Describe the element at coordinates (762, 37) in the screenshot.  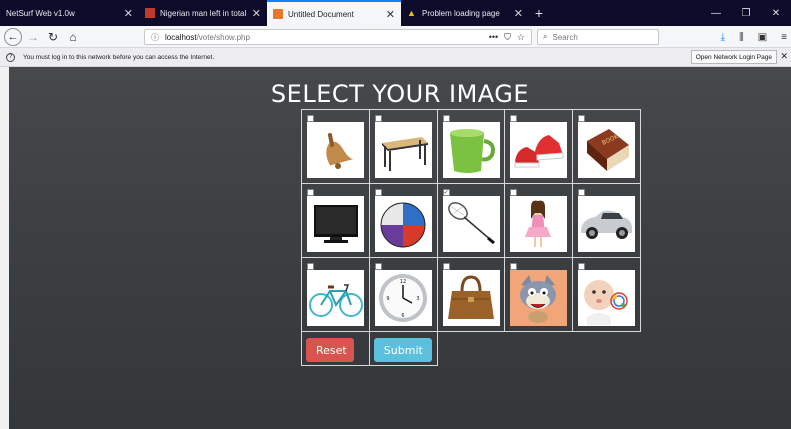
I see `sidebar-icon: ▣` at that location.